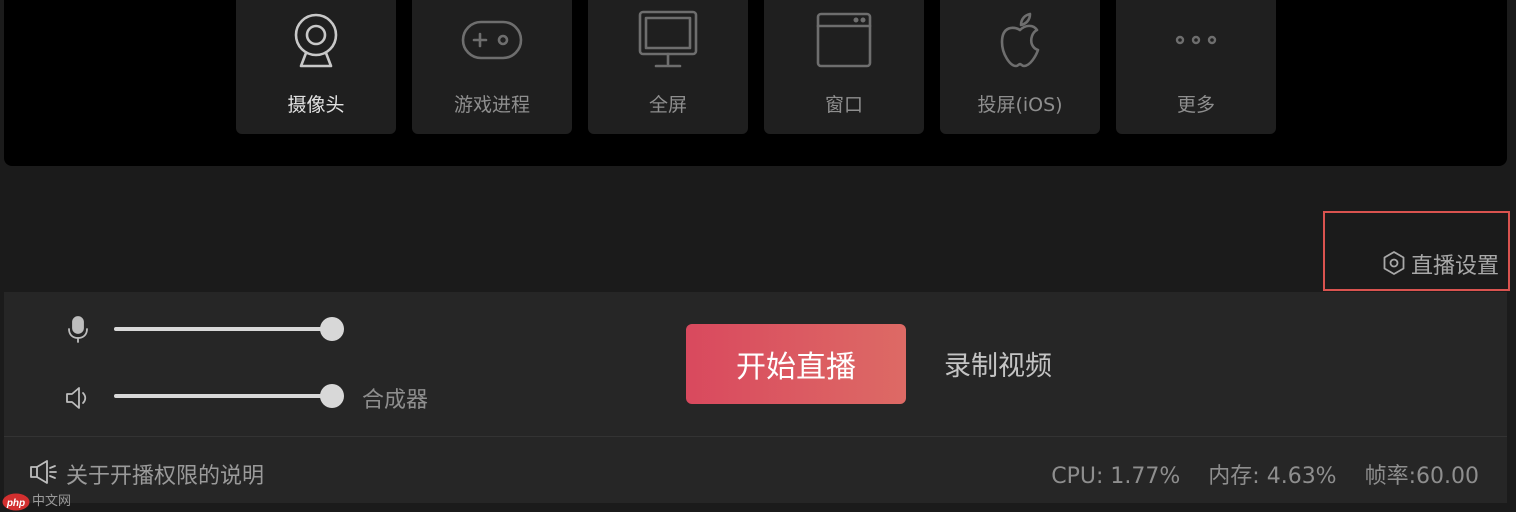 This screenshot has height=512, width=1516. What do you see at coordinates (1421, 476) in the screenshot?
I see `frame-rate: 帧率:60.00` at bounding box center [1421, 476].